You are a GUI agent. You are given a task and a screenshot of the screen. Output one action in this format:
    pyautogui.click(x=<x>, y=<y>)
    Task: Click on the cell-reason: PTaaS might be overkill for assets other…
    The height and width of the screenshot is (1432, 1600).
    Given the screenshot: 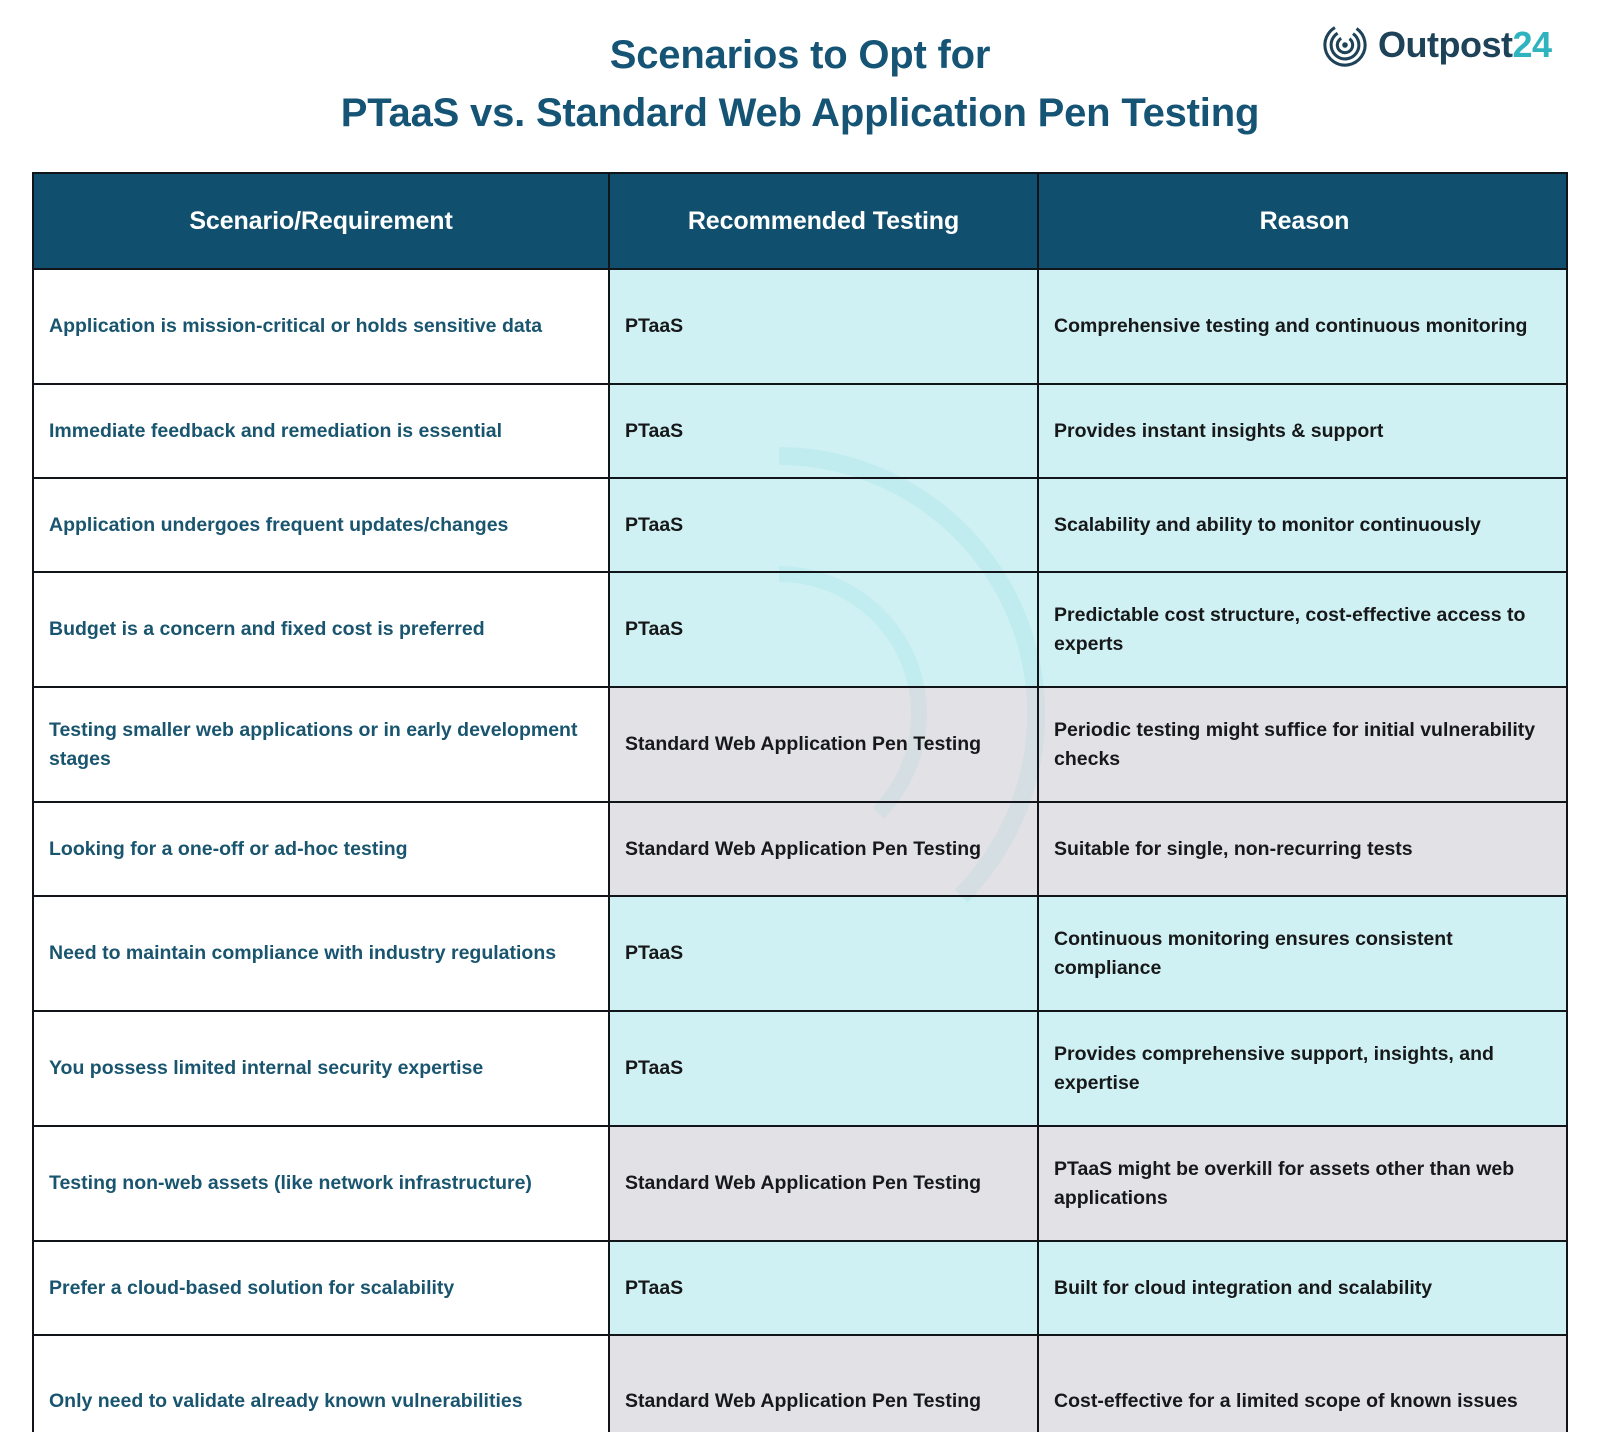 What is the action you would take?
    pyautogui.click(x=1302, y=1184)
    